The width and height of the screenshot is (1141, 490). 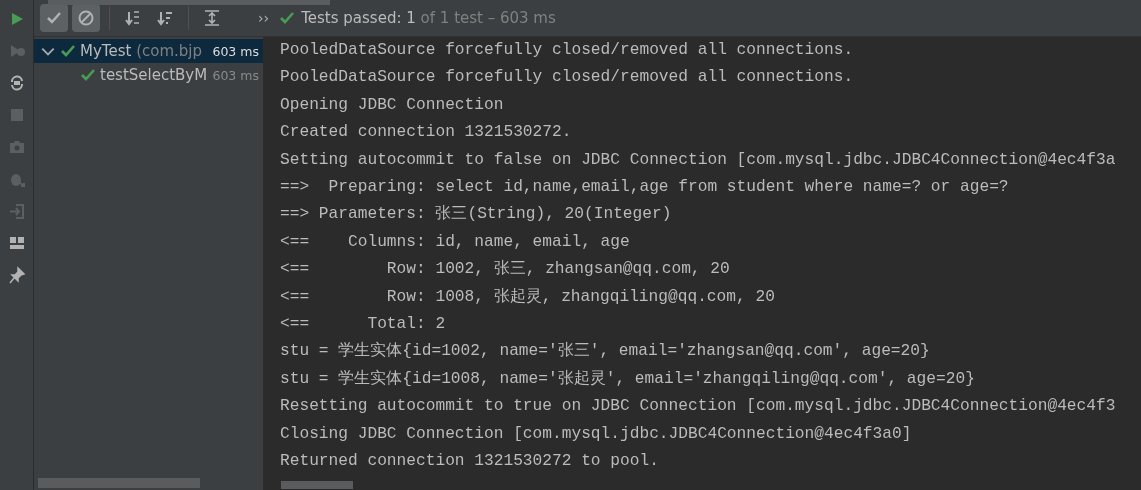 What do you see at coordinates (528, 297) in the screenshot?
I see `console-line: <== Row: 1008, 张起灵, zhangqiling@qq.com, 20` at bounding box center [528, 297].